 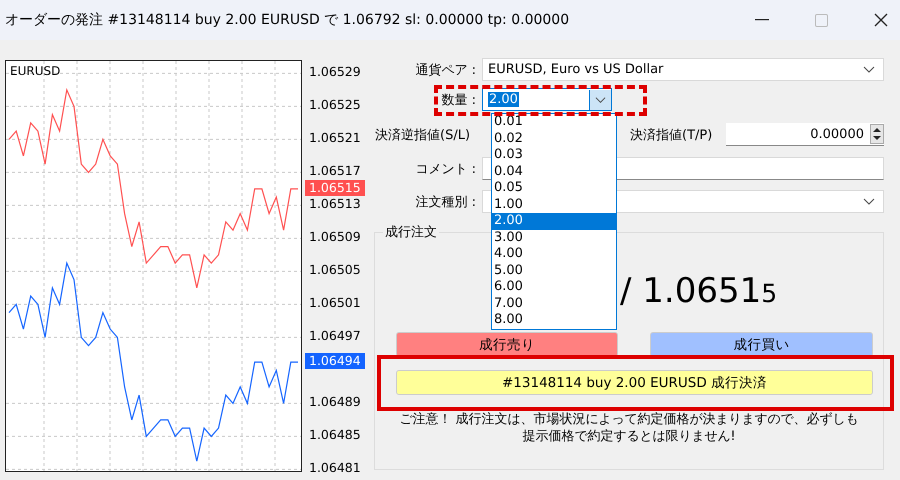 What do you see at coordinates (671, 135) in the screenshot?
I see `field-label: 決済指値(T/P)` at bounding box center [671, 135].